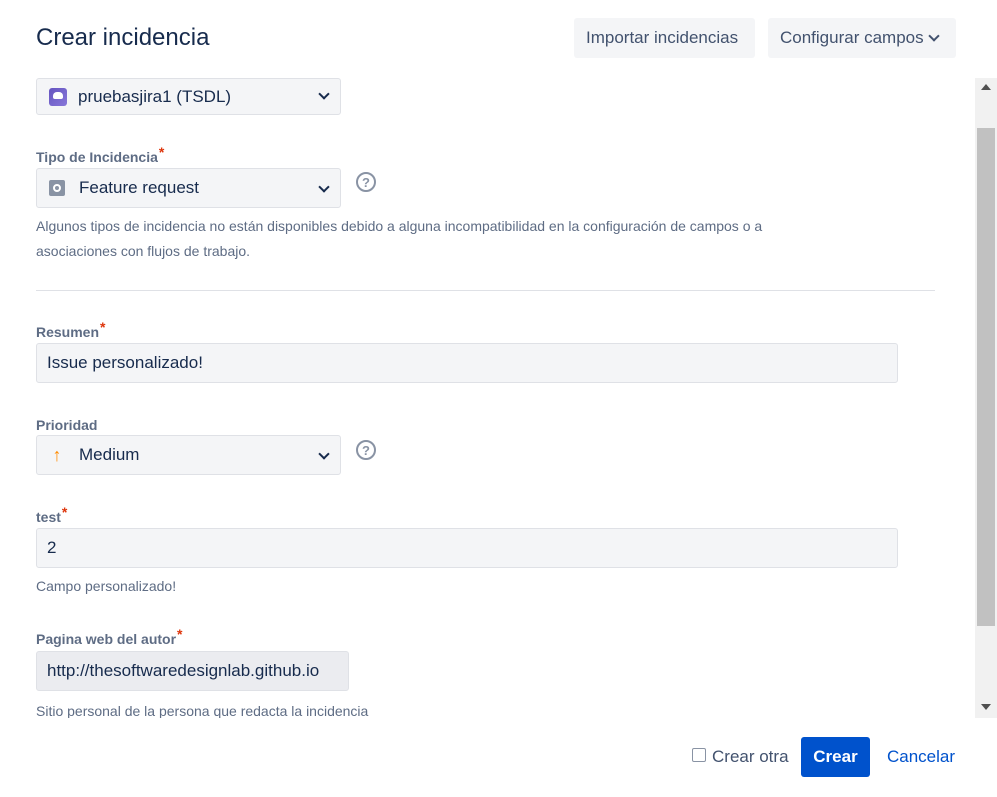 Image resolution: width=997 pixels, height=797 pixels. Describe the element at coordinates (986, 87) in the screenshot. I see `scroll-up-arrow-icon` at that location.